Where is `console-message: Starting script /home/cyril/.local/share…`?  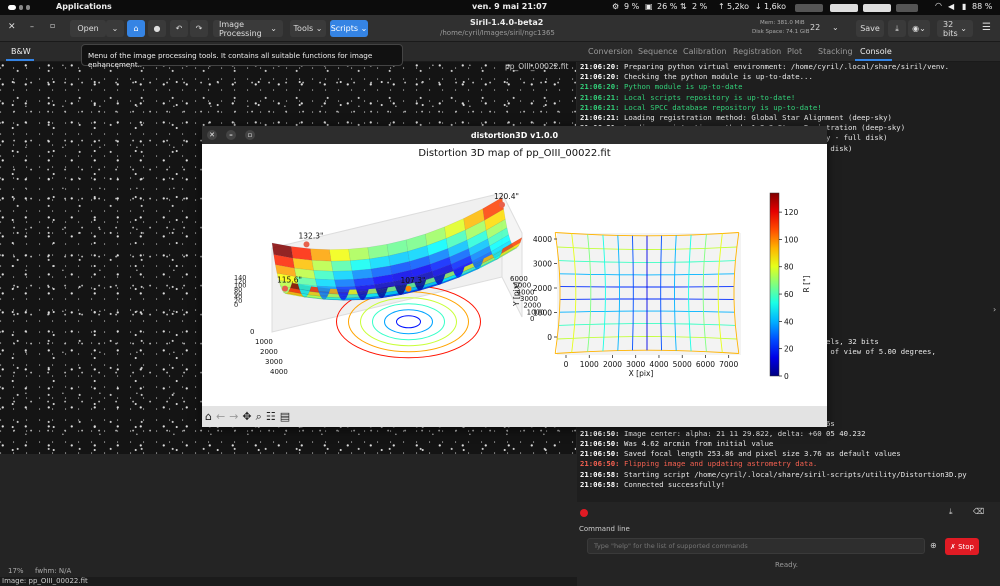
console-message: Starting script /home/cyril/.local/share… is located at coordinates (793, 474).